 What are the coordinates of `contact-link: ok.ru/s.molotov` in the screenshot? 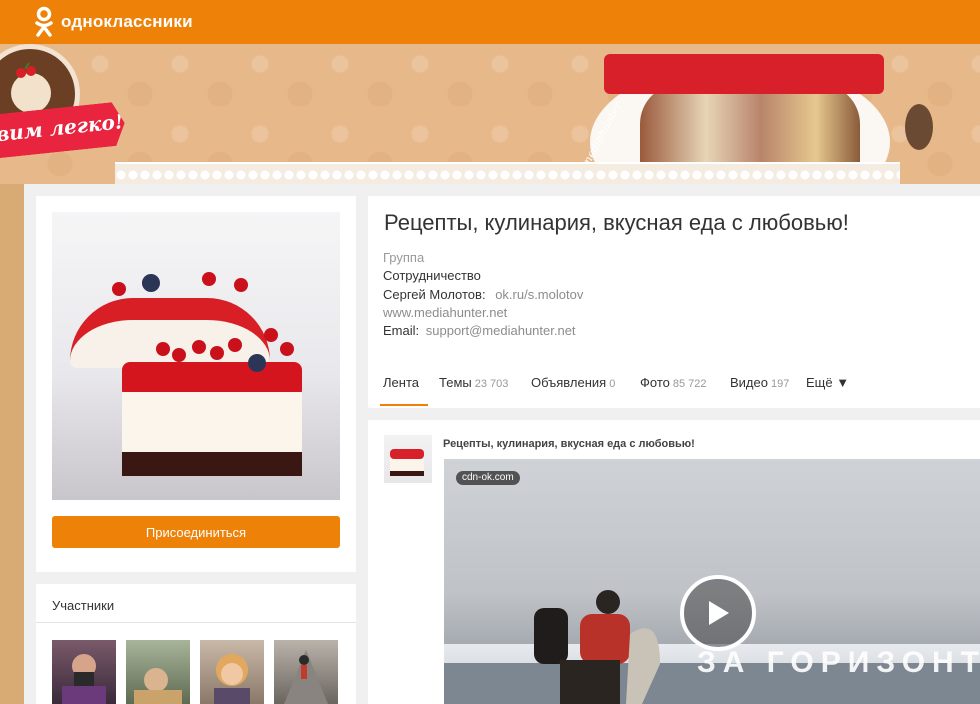 It's located at (539, 294).